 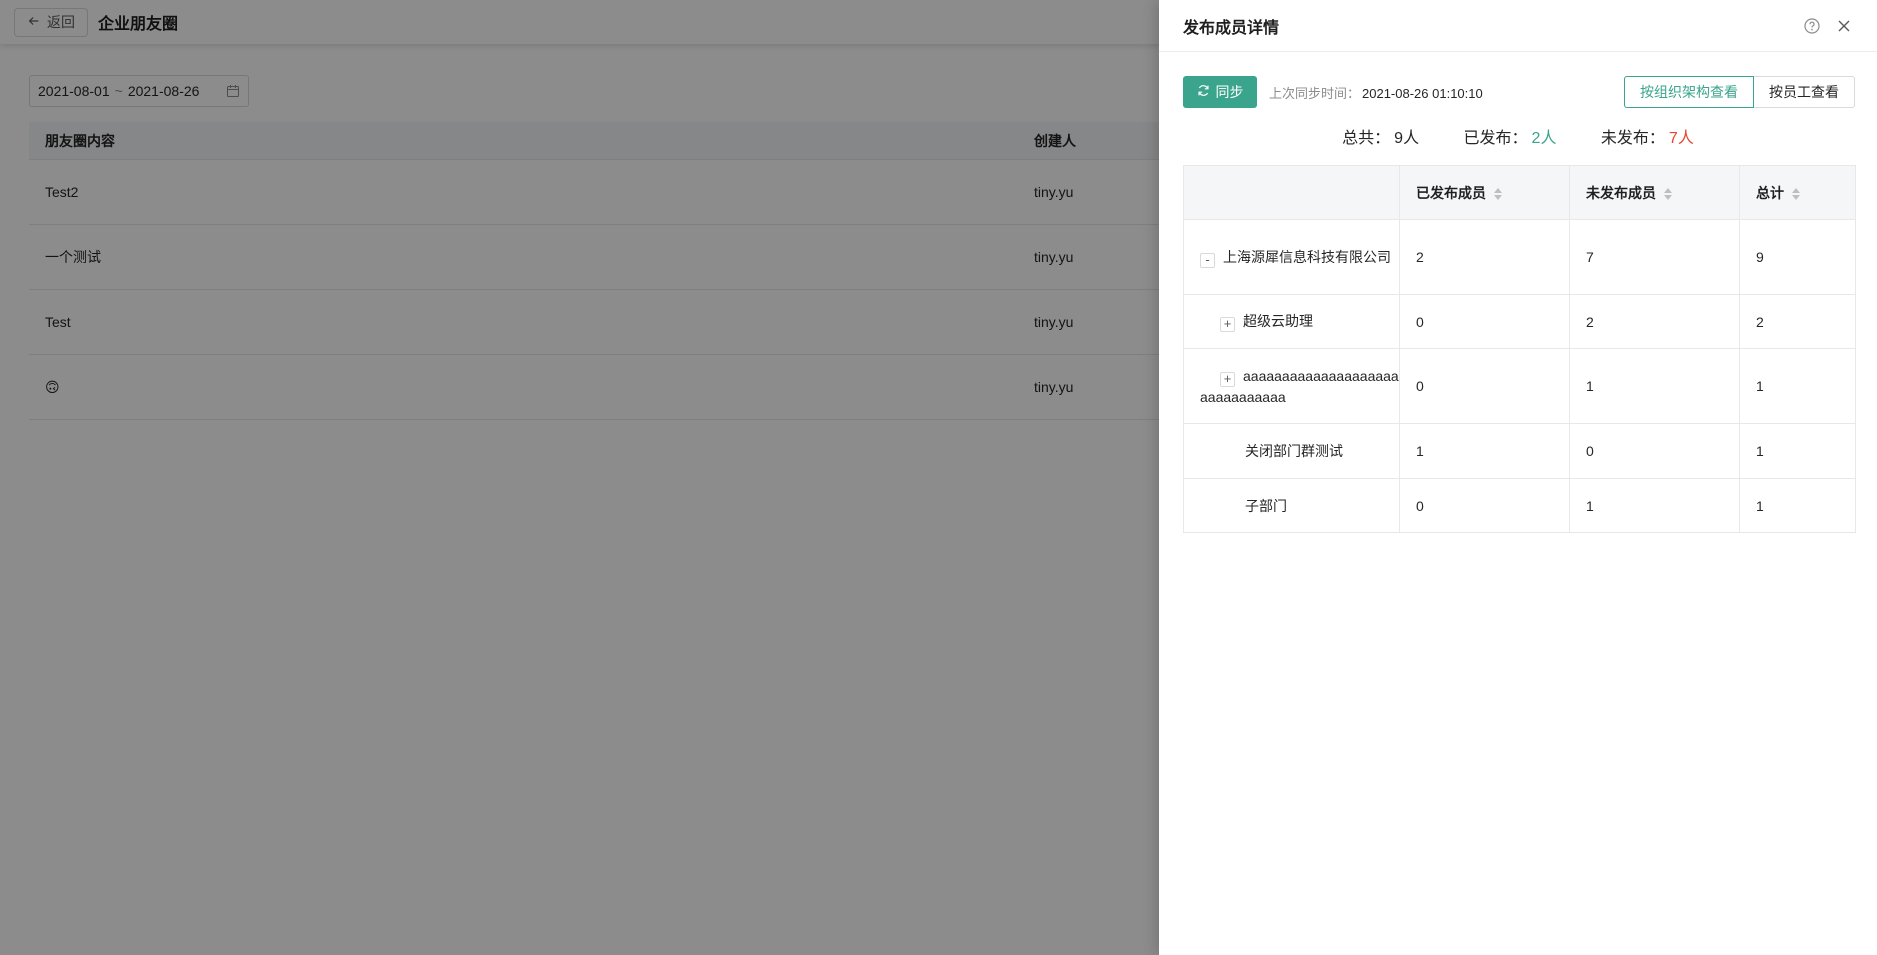 I want to click on collapse-button: -, so click(x=1207, y=260).